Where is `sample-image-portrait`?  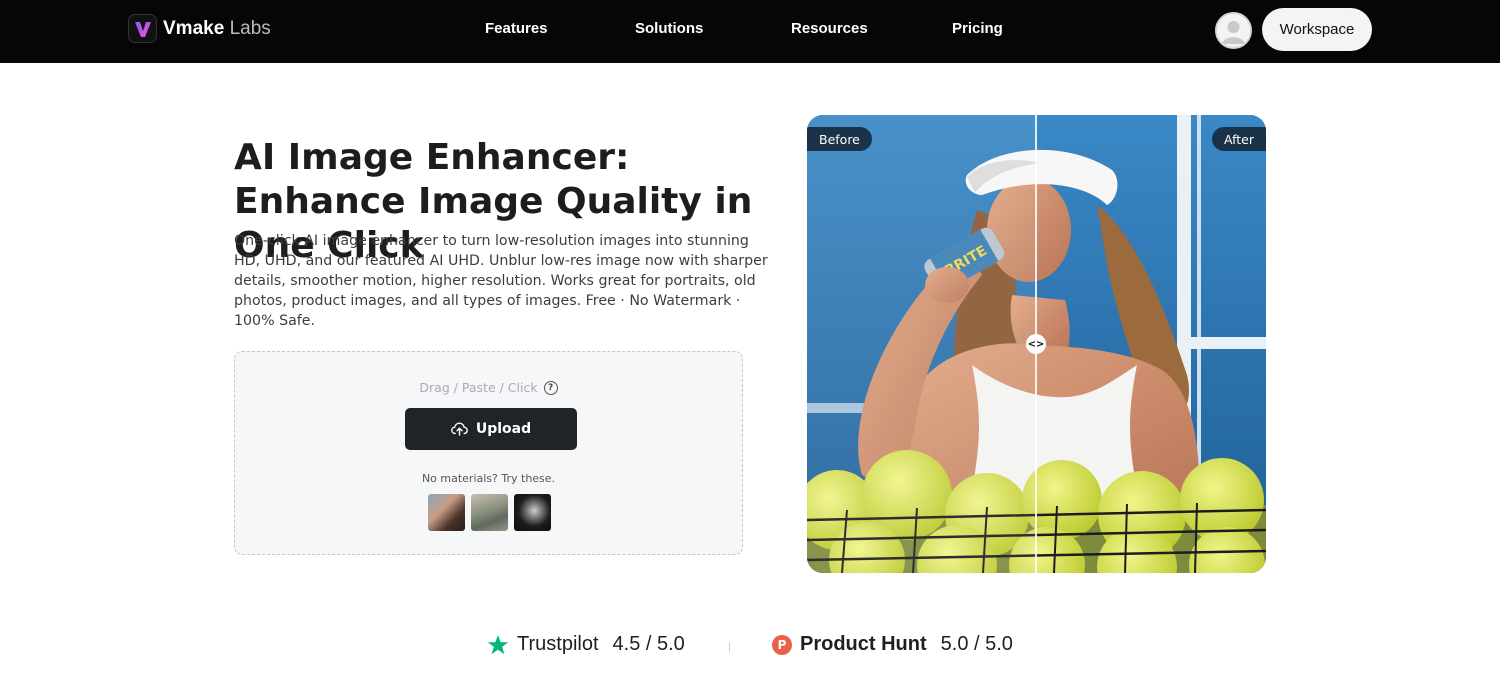 sample-image-portrait is located at coordinates (446, 512).